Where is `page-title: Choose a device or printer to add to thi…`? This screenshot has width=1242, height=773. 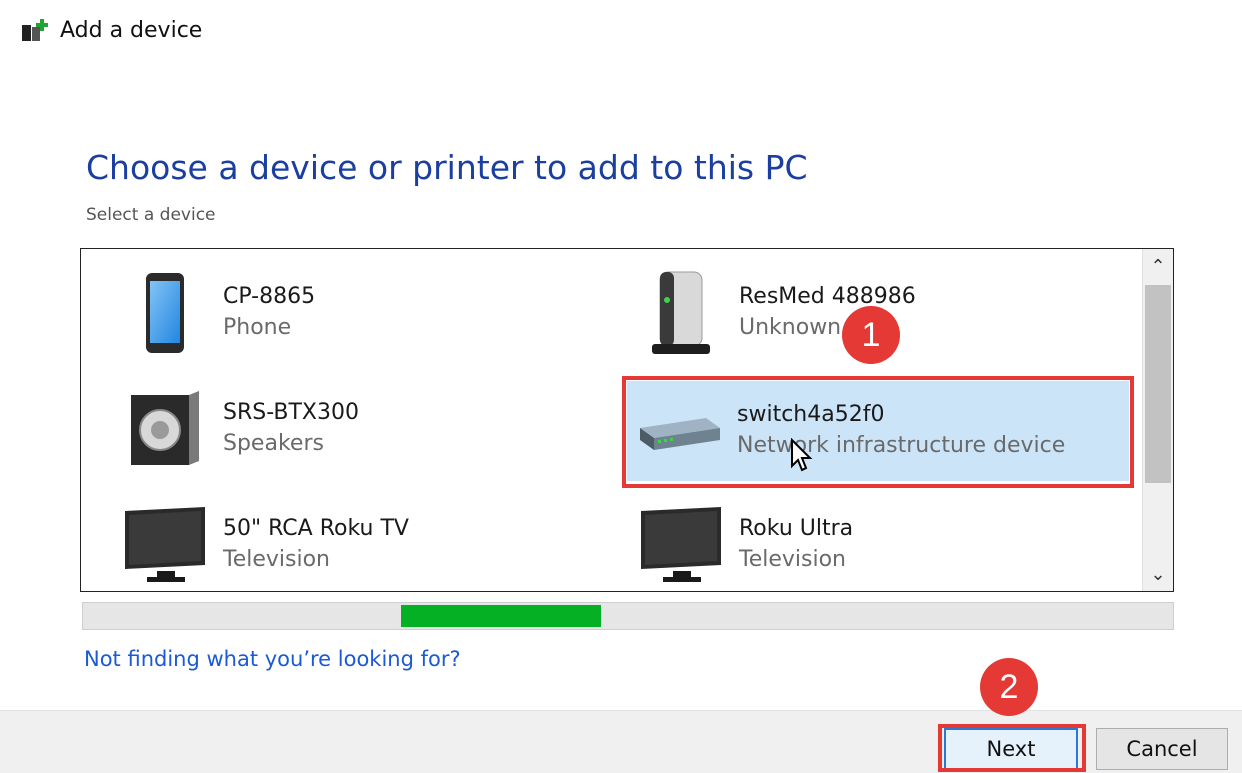
page-title: Choose a device or printer to add to thi… is located at coordinates (447, 167).